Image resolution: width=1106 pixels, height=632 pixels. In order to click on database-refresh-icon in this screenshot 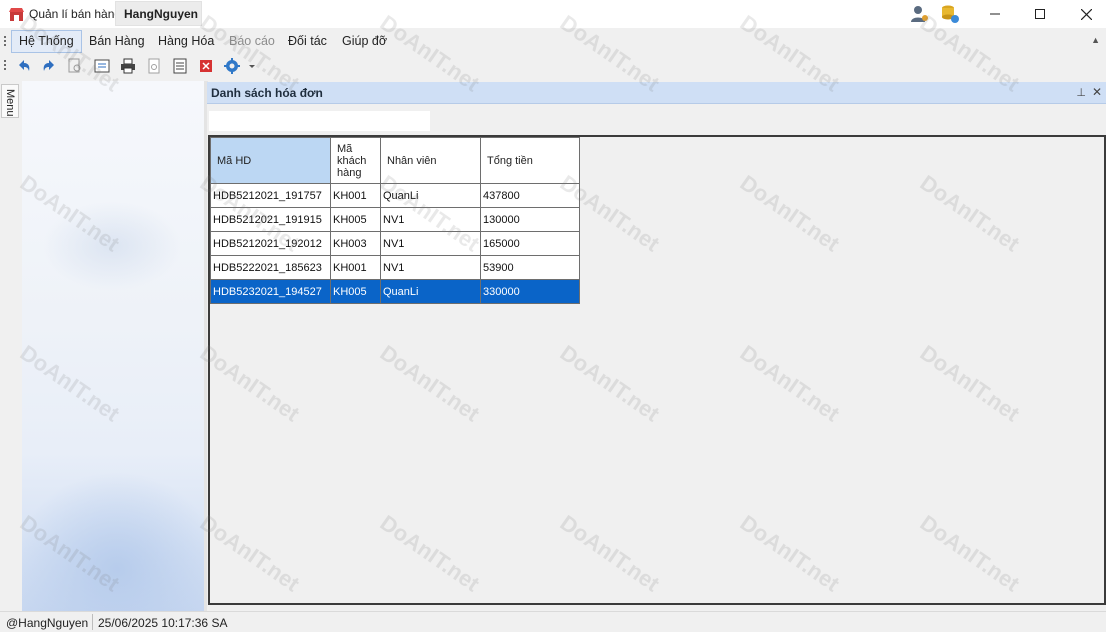, I will do `click(950, 14)`.